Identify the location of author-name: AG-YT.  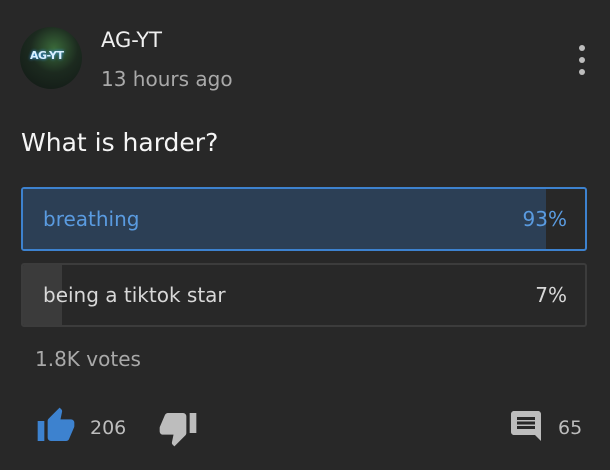
(131, 40).